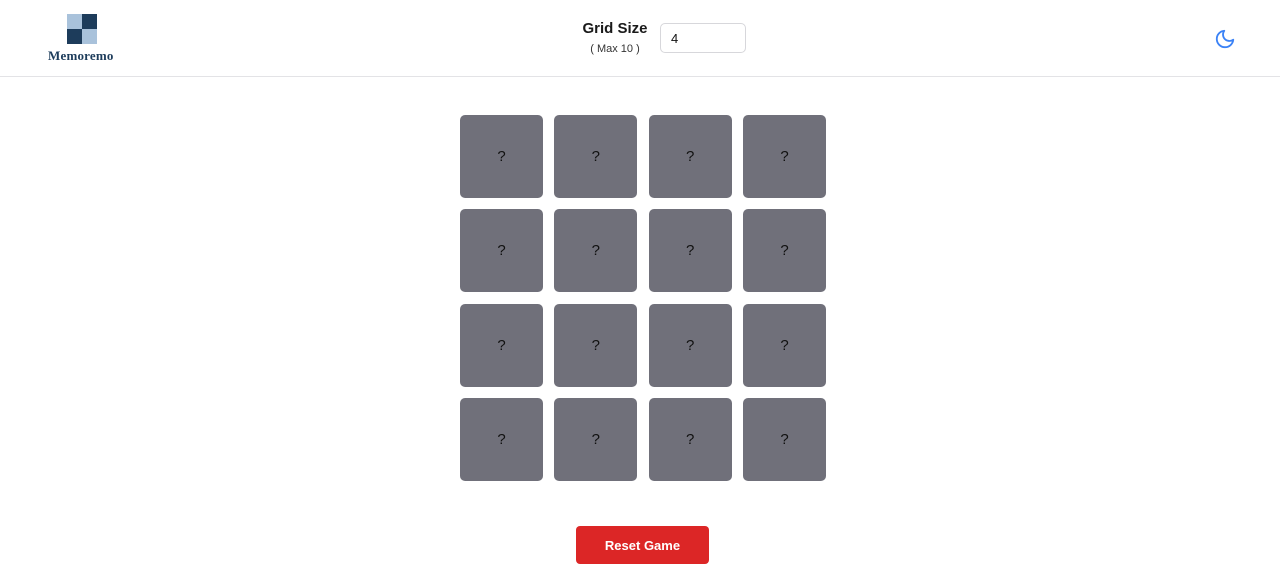 The height and width of the screenshot is (586, 1280). Describe the element at coordinates (703, 38) in the screenshot. I see `grid-size-input` at that location.